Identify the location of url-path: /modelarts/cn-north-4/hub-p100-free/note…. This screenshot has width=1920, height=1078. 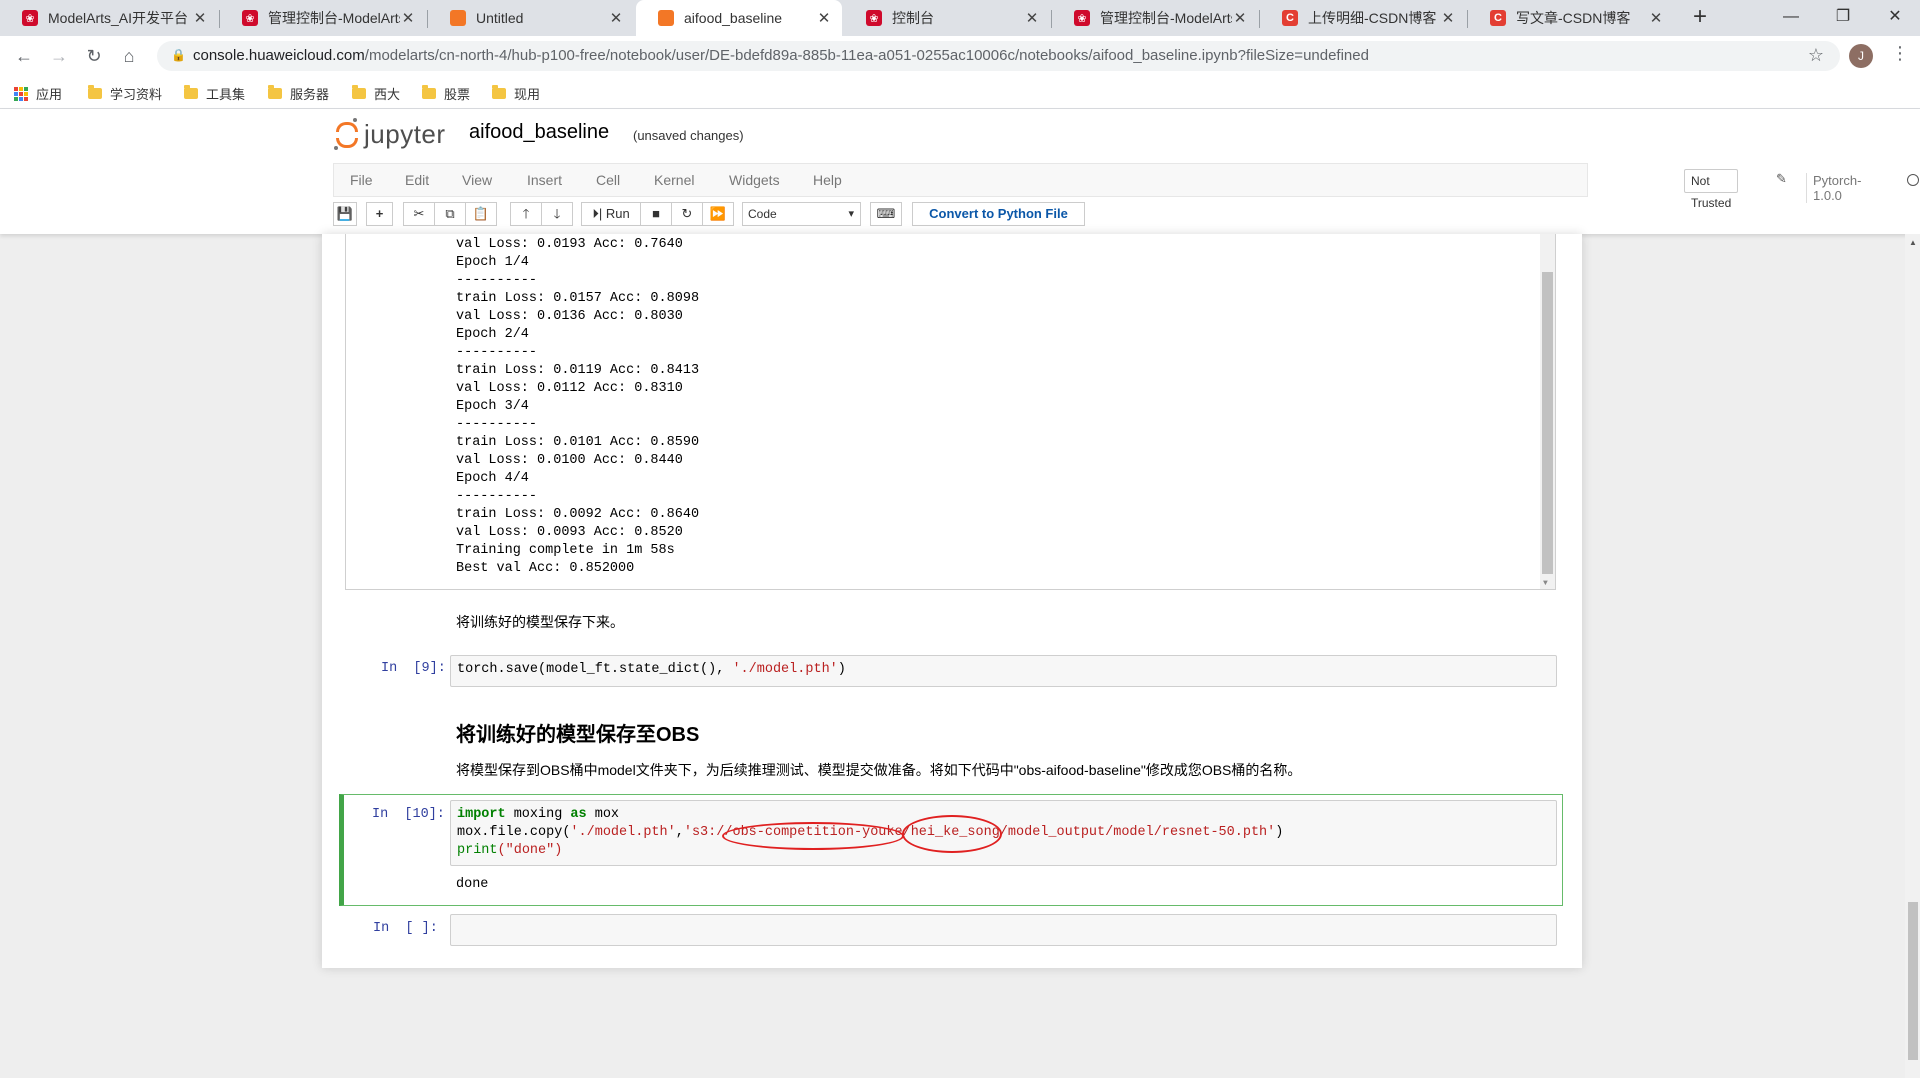
(866, 55).